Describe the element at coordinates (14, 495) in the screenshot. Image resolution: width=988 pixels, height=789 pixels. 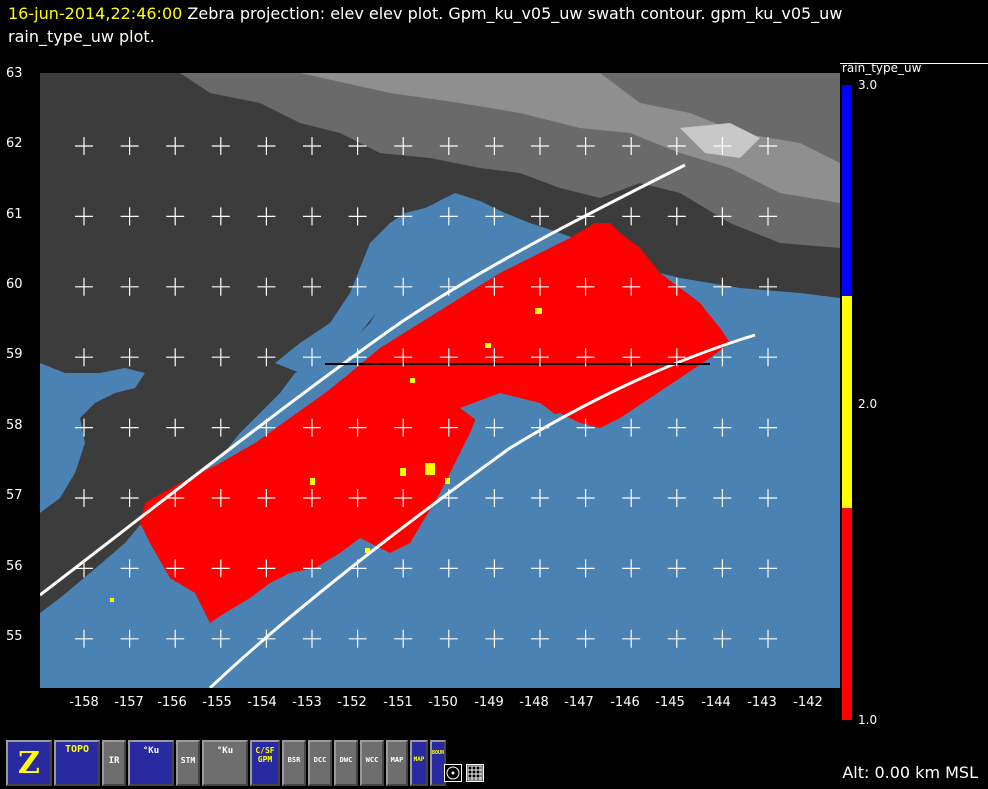
I see `lat-label: 57` at that location.